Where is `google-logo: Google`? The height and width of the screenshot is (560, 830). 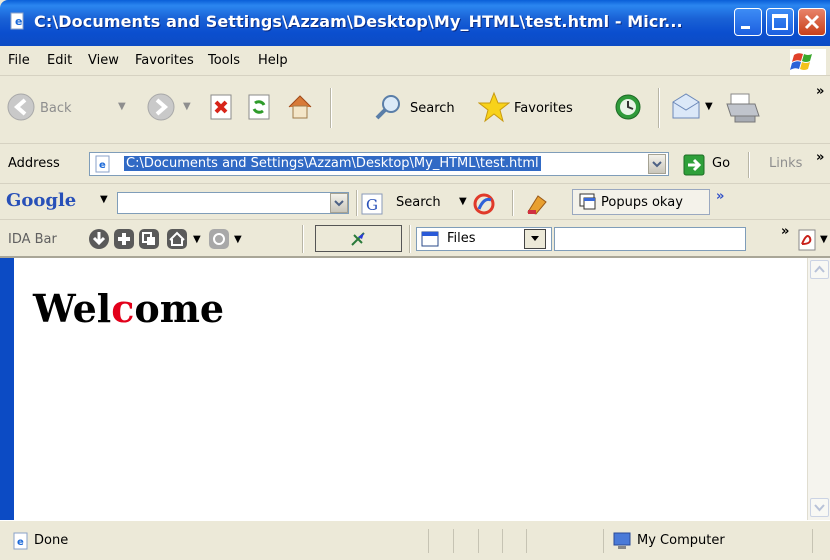
google-logo: Google is located at coordinates (41, 200).